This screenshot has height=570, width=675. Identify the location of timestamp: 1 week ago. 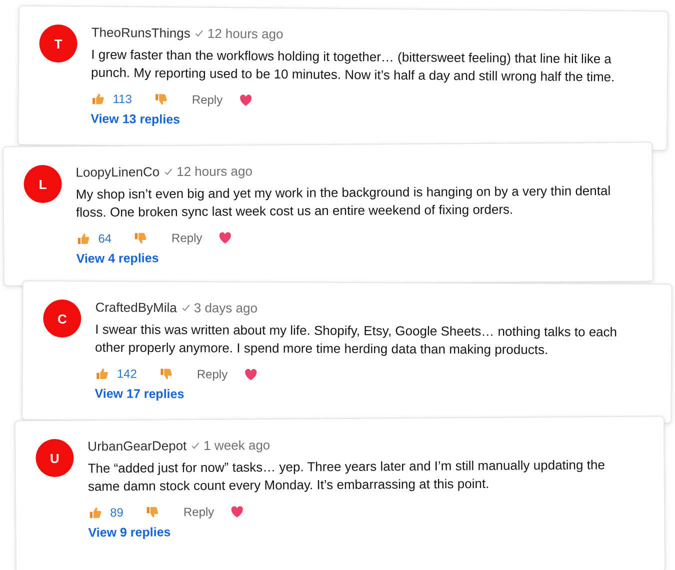
(237, 445).